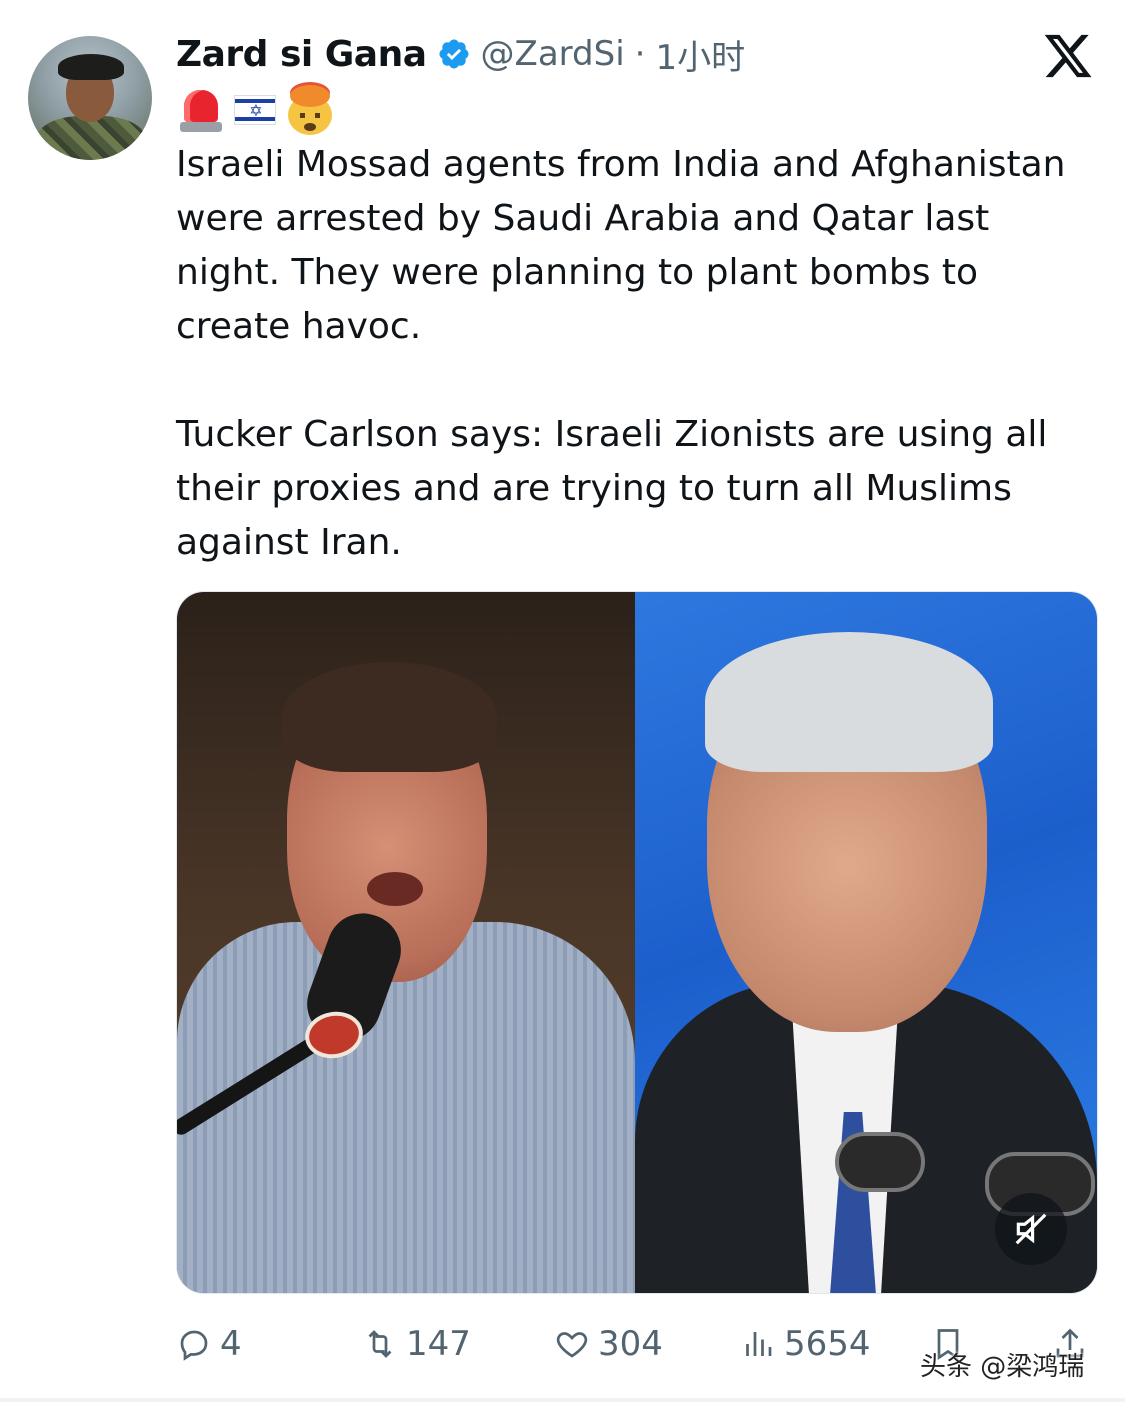  Describe the element at coordinates (630, 1344) in the screenshot. I see `like-count: 304` at that location.